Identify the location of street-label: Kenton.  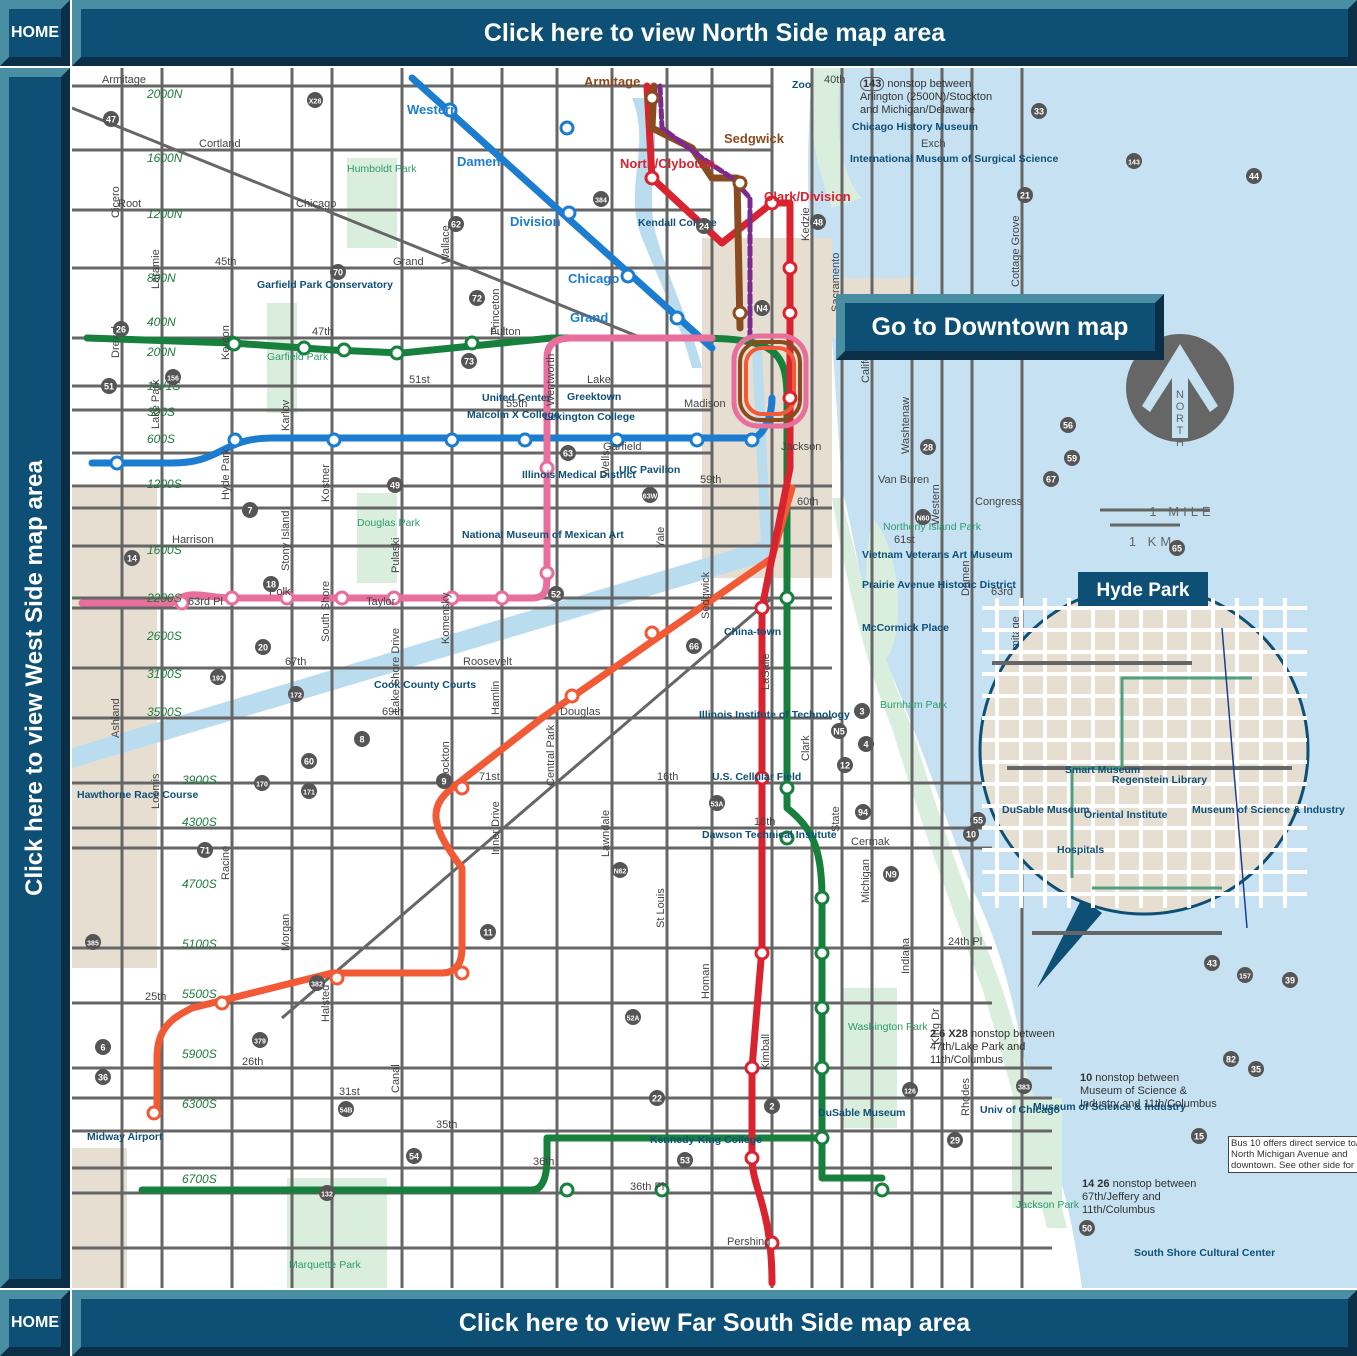
(226, 342).